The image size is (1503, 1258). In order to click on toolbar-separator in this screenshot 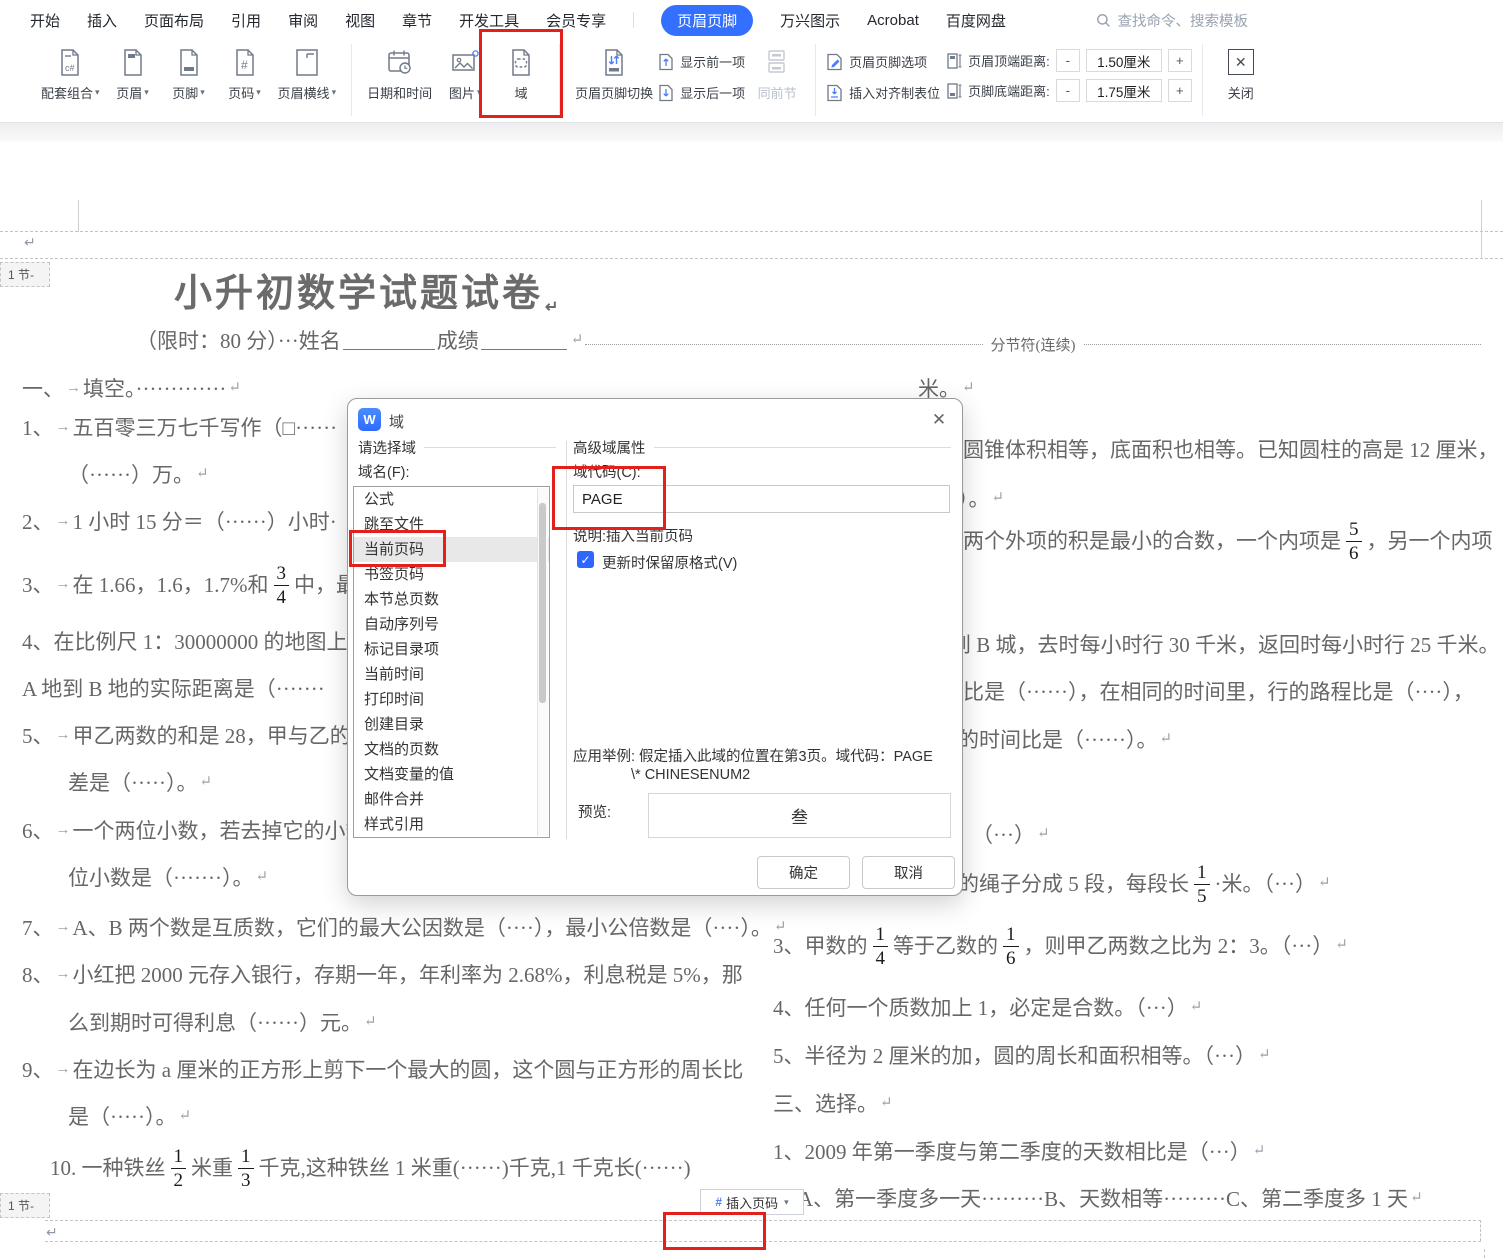, I will do `click(1202, 80)`.